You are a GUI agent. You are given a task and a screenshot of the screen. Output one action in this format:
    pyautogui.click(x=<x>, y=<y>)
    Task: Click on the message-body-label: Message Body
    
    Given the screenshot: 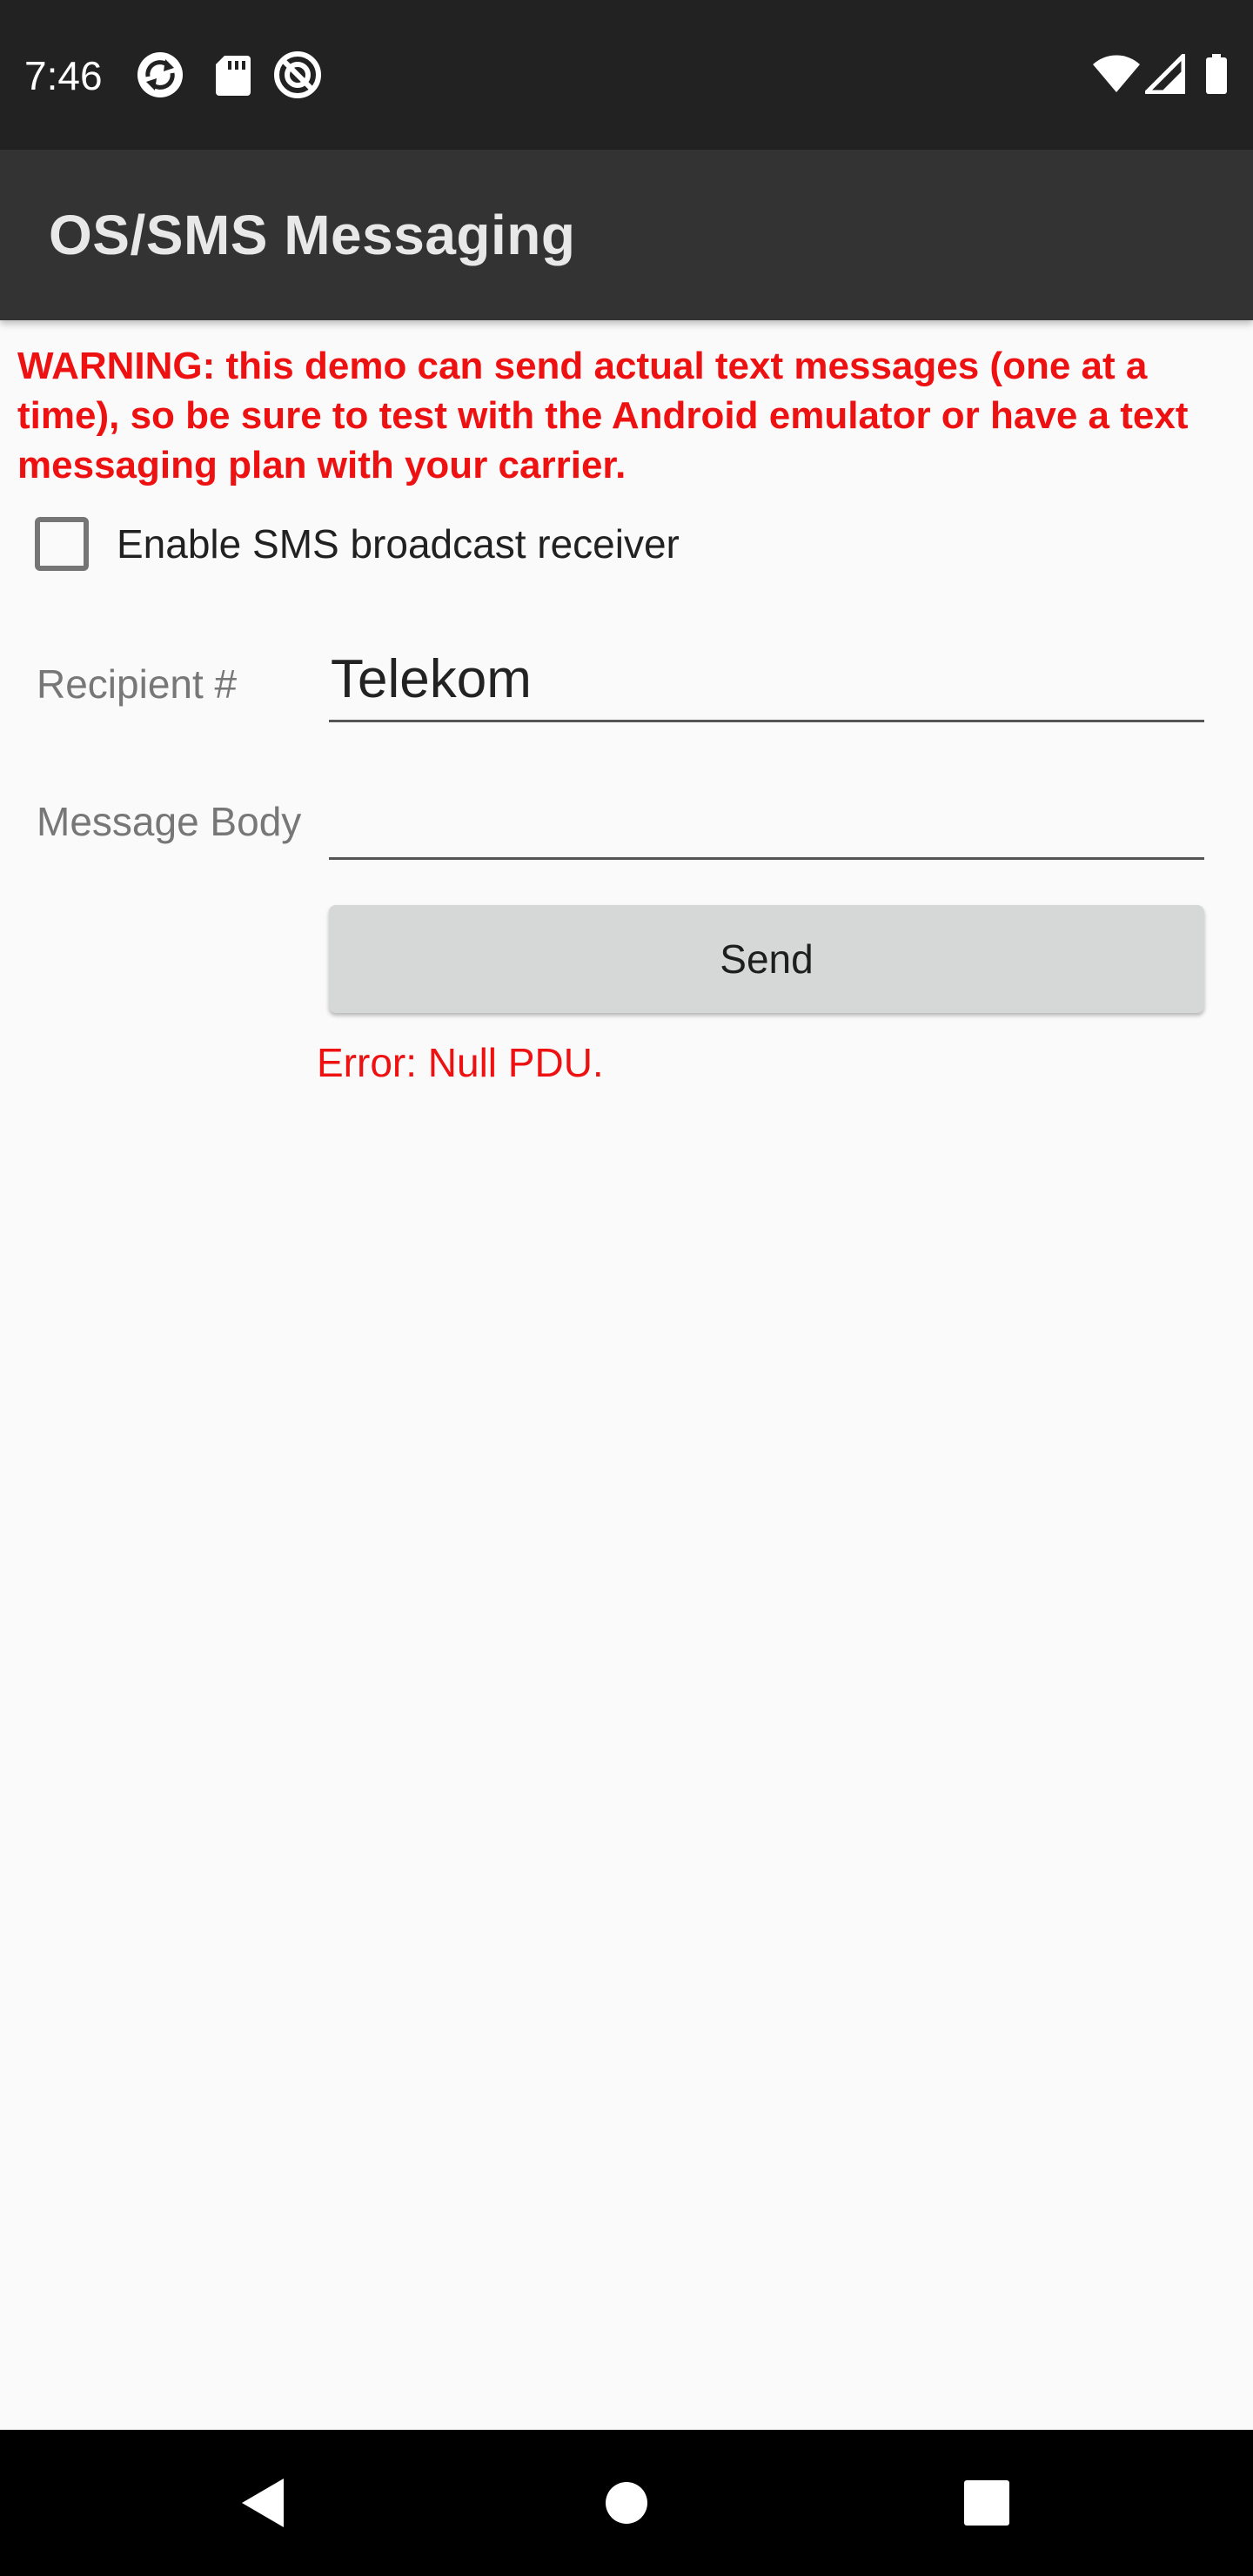 What is the action you would take?
    pyautogui.click(x=169, y=821)
    